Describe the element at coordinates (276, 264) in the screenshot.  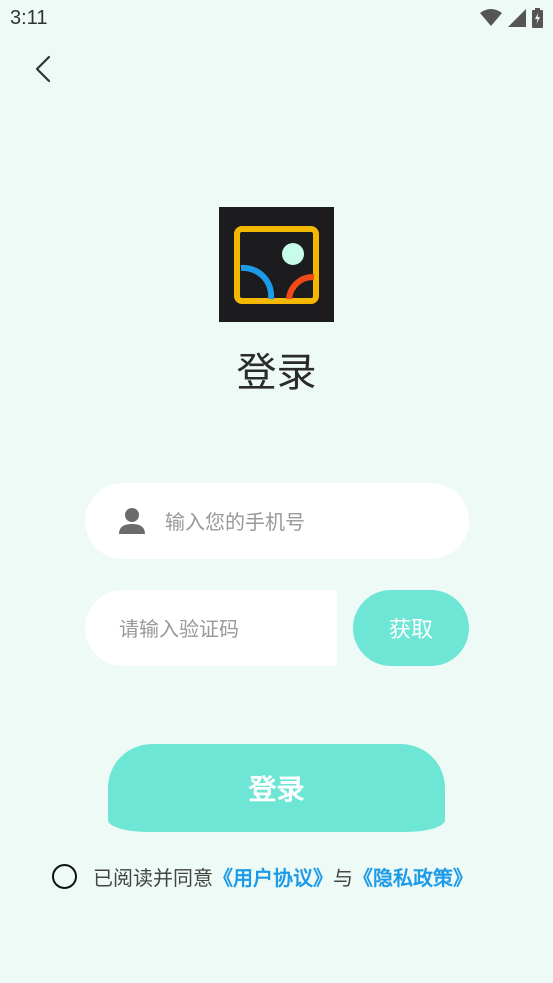
I see `app-logo-icon` at that location.